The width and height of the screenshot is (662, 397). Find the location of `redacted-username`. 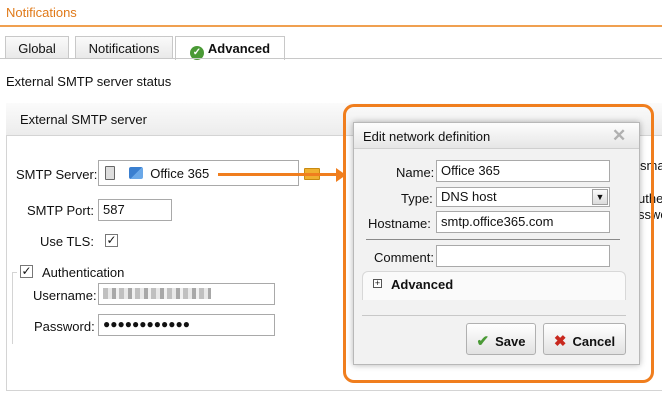

redacted-username is located at coordinates (157, 293).